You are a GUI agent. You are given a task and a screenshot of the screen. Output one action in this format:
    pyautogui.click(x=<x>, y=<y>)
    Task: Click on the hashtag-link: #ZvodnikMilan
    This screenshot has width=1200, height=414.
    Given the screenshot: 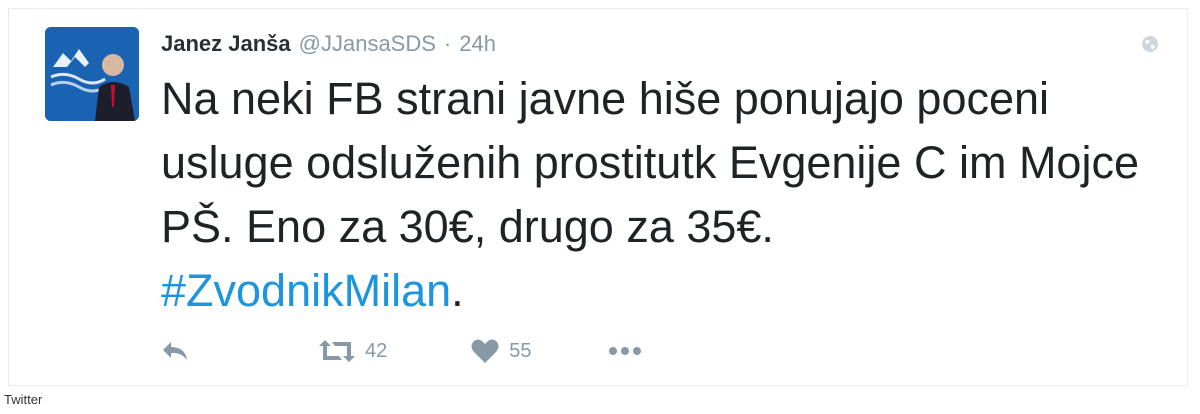 What is the action you would take?
    pyautogui.click(x=306, y=290)
    